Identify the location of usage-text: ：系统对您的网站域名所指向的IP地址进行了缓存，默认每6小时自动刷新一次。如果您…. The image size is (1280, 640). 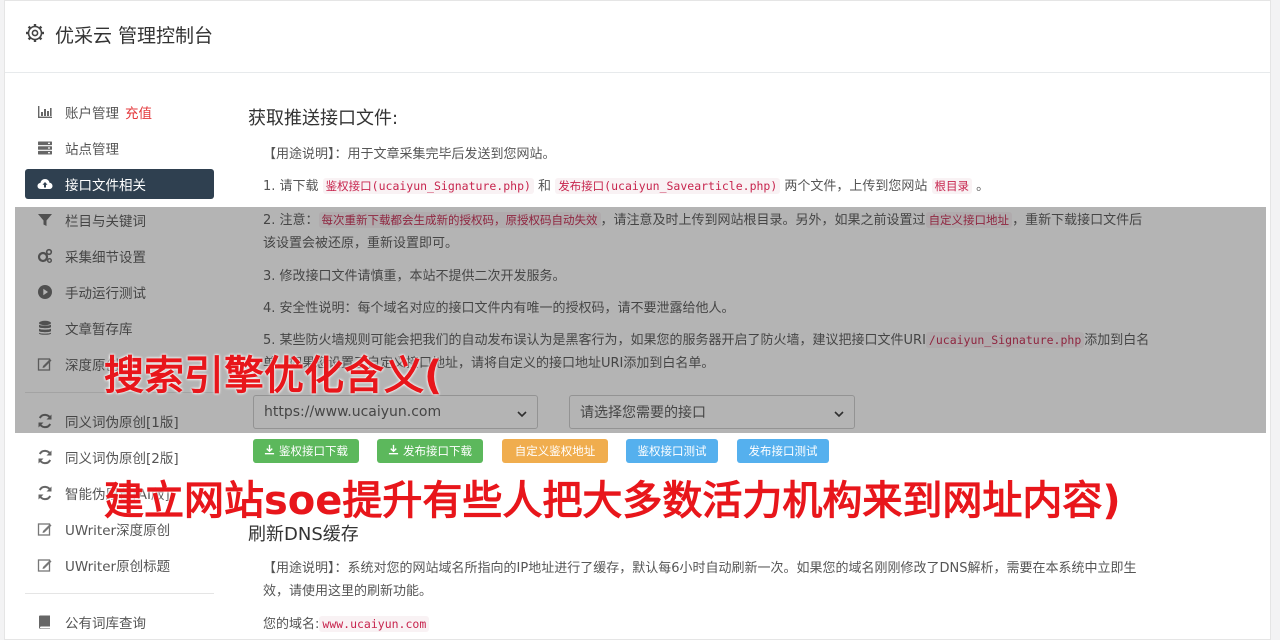
(700, 580).